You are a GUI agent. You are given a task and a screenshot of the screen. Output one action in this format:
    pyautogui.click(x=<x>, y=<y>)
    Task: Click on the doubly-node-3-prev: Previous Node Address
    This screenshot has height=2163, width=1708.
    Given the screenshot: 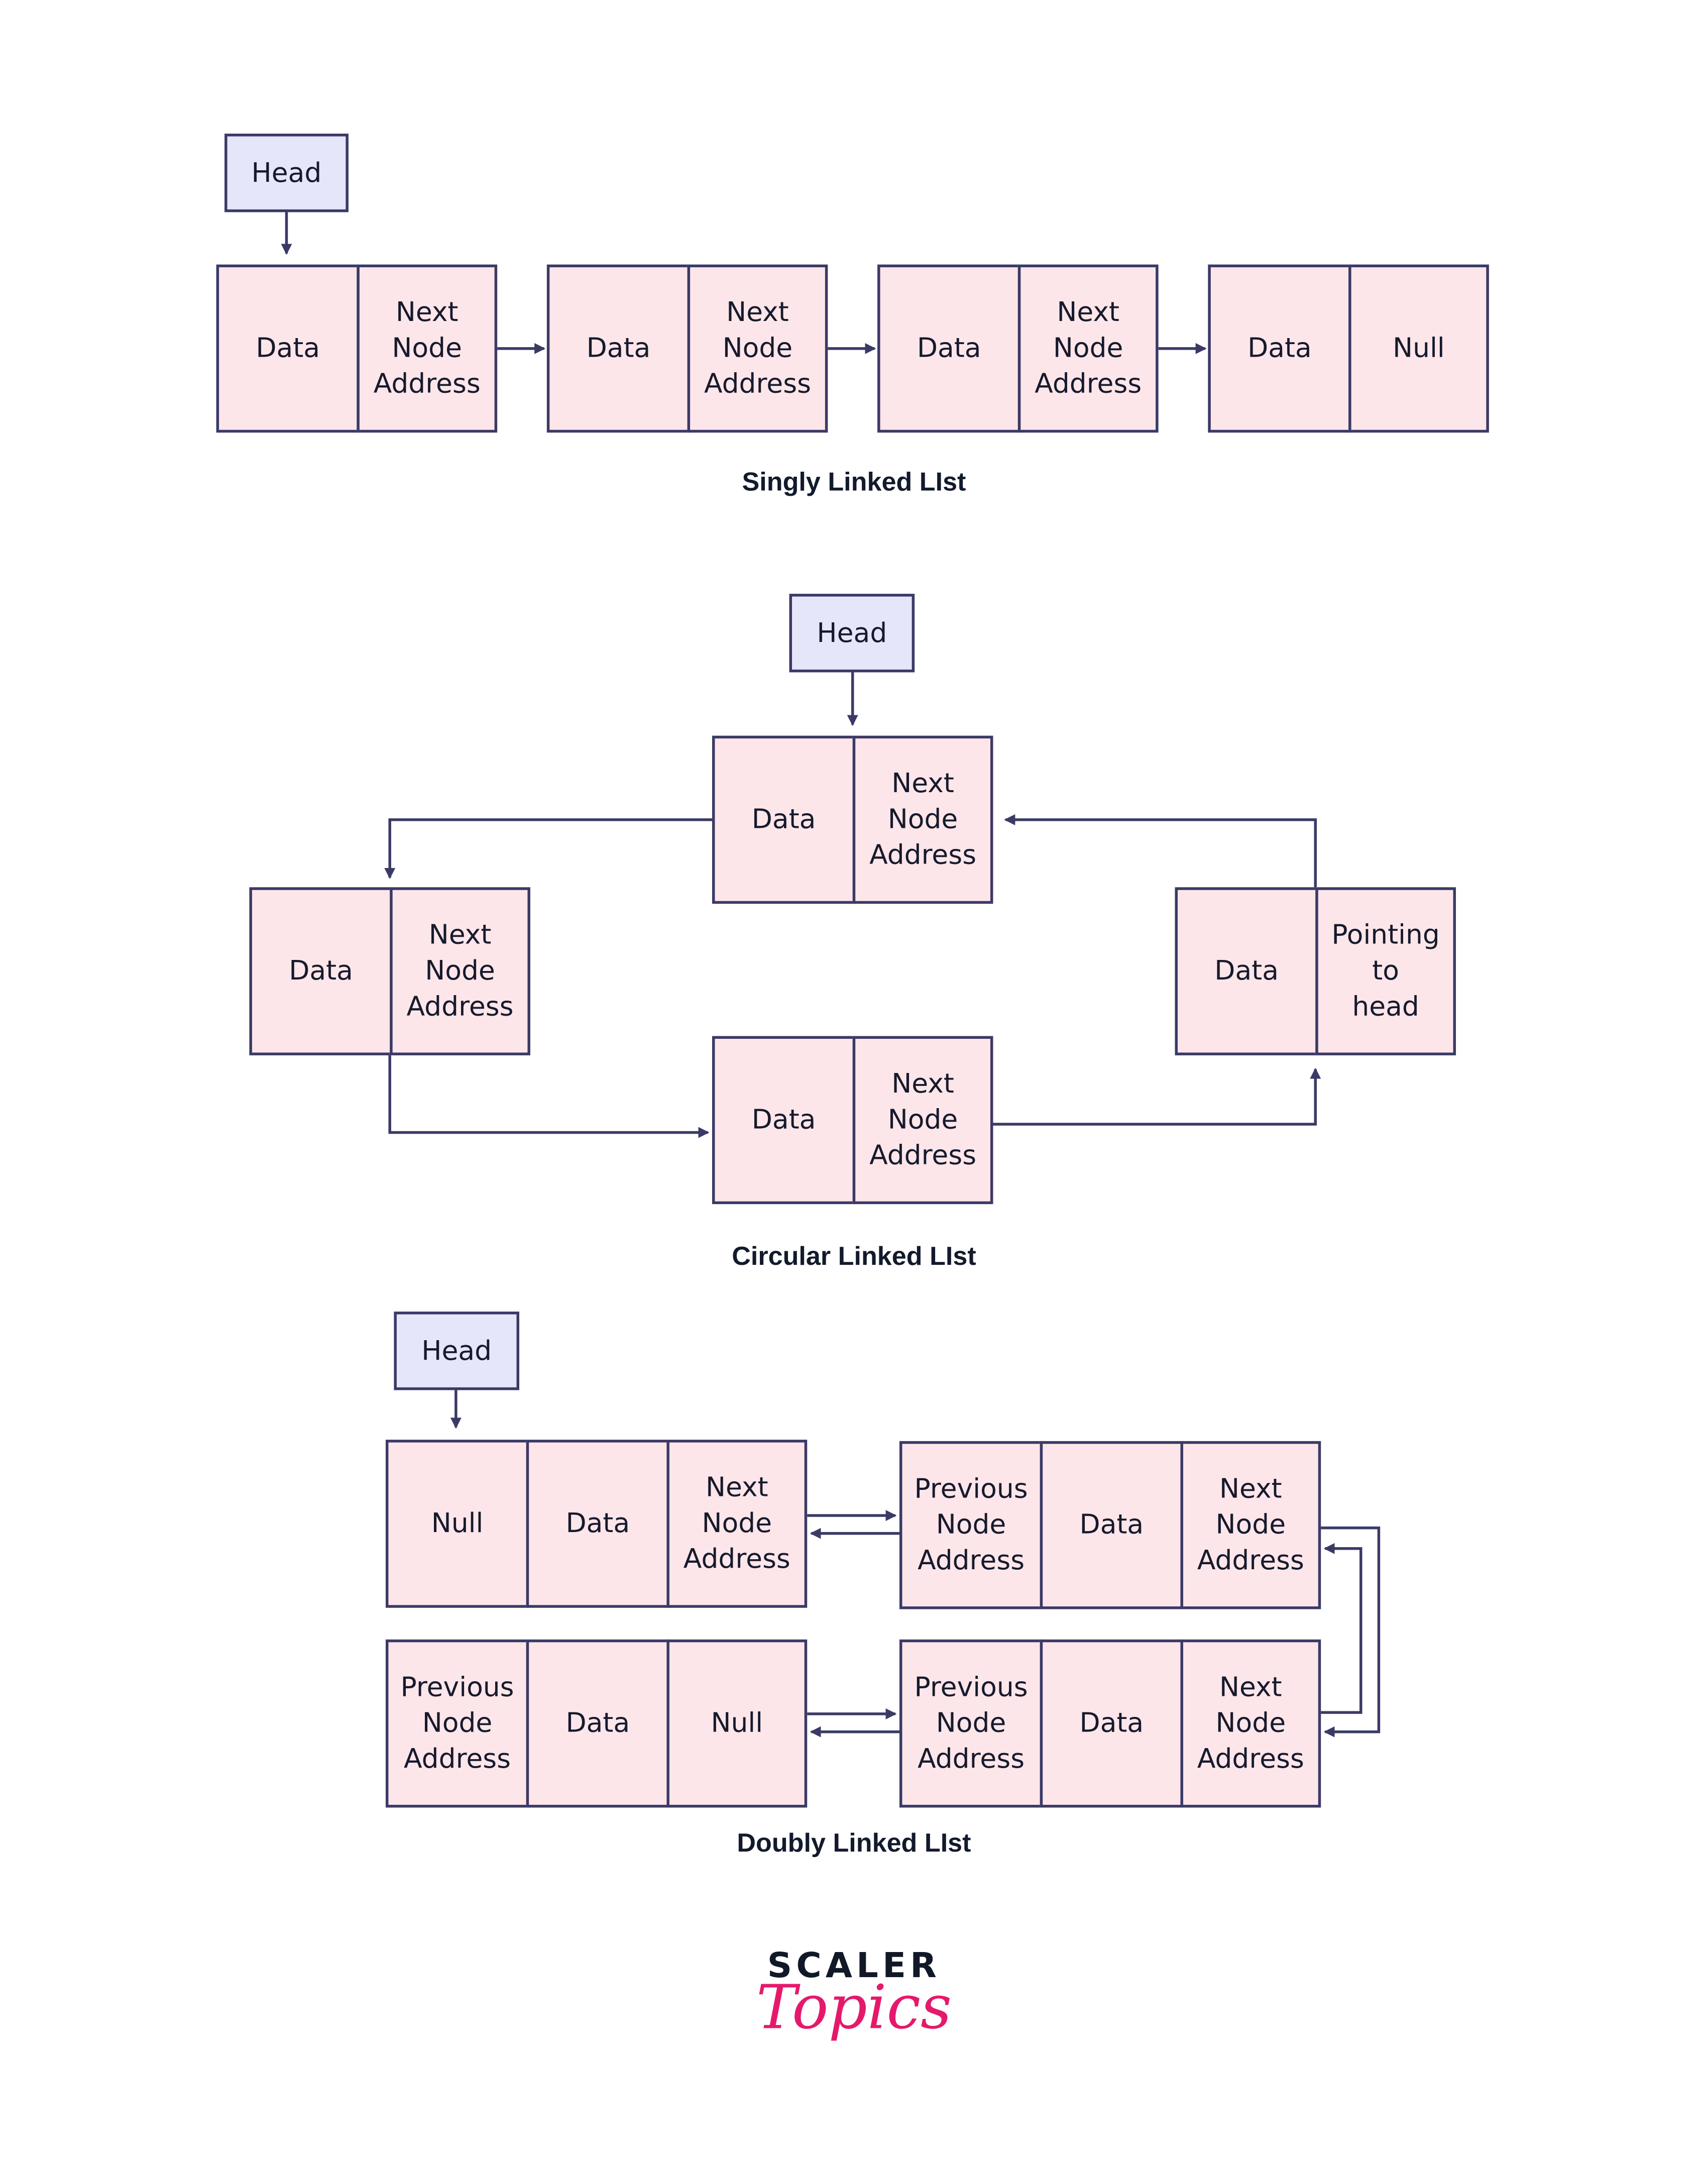 What is the action you would take?
    pyautogui.click(x=971, y=1723)
    